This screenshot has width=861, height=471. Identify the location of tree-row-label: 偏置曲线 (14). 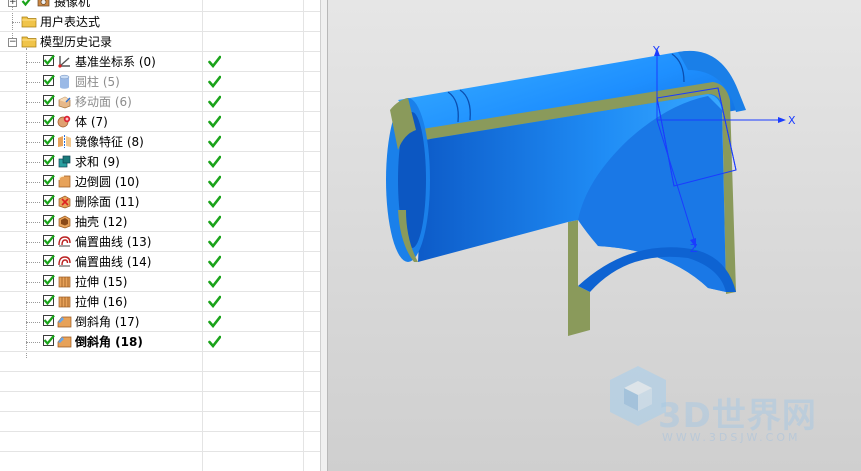
(113, 262).